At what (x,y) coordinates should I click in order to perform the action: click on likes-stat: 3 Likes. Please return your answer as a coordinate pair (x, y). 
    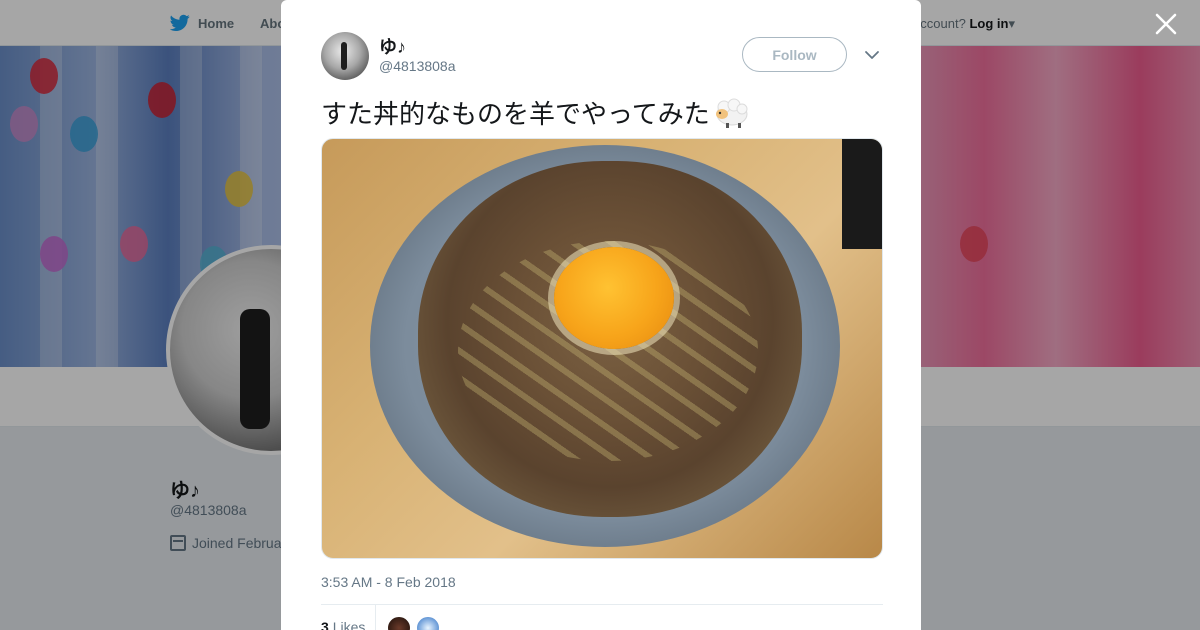
    Looking at the image, I should click on (343, 624).